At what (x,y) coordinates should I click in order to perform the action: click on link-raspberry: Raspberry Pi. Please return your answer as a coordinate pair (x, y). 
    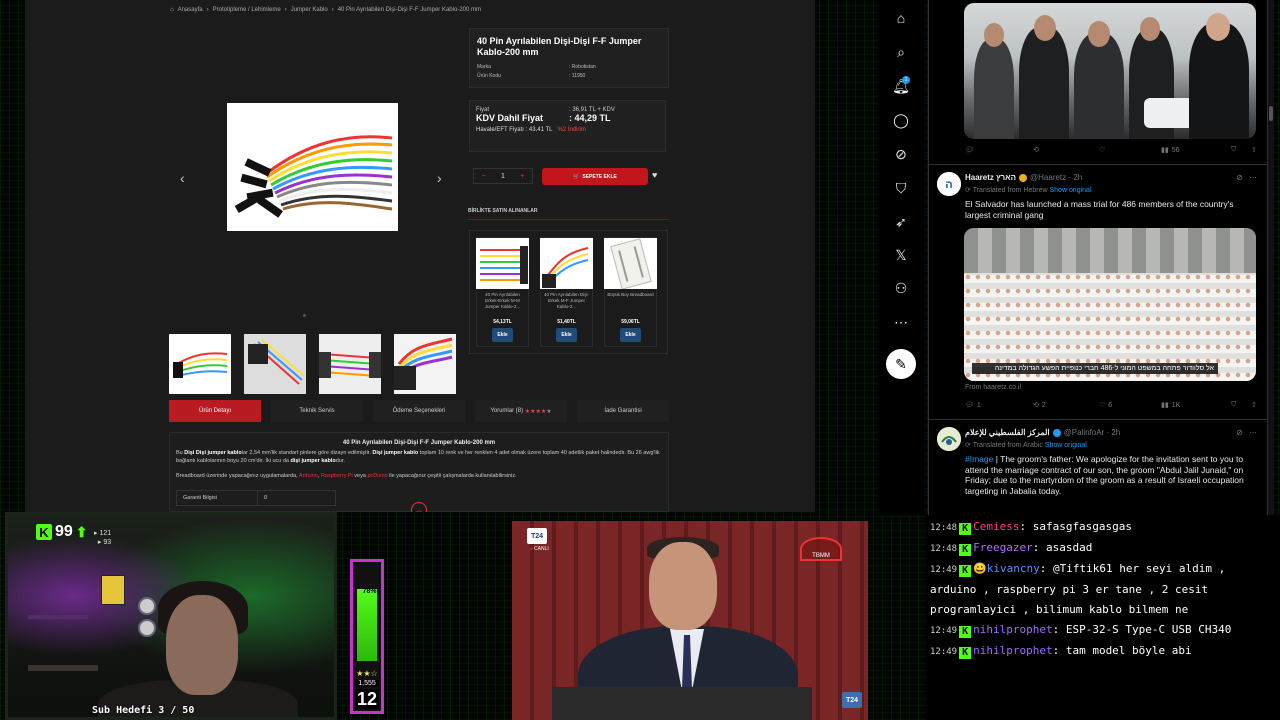
    Looking at the image, I should click on (337, 476).